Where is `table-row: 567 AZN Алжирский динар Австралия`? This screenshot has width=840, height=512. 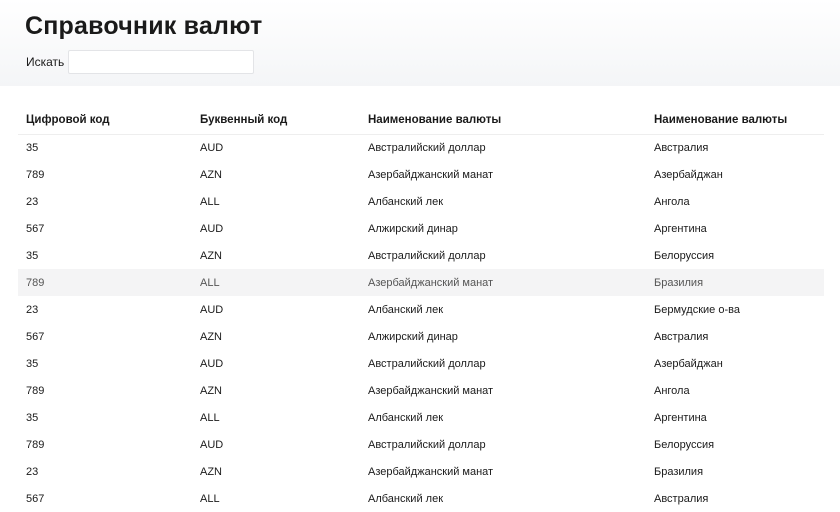 table-row: 567 AZN Алжирский динар Австралия is located at coordinates (421, 336).